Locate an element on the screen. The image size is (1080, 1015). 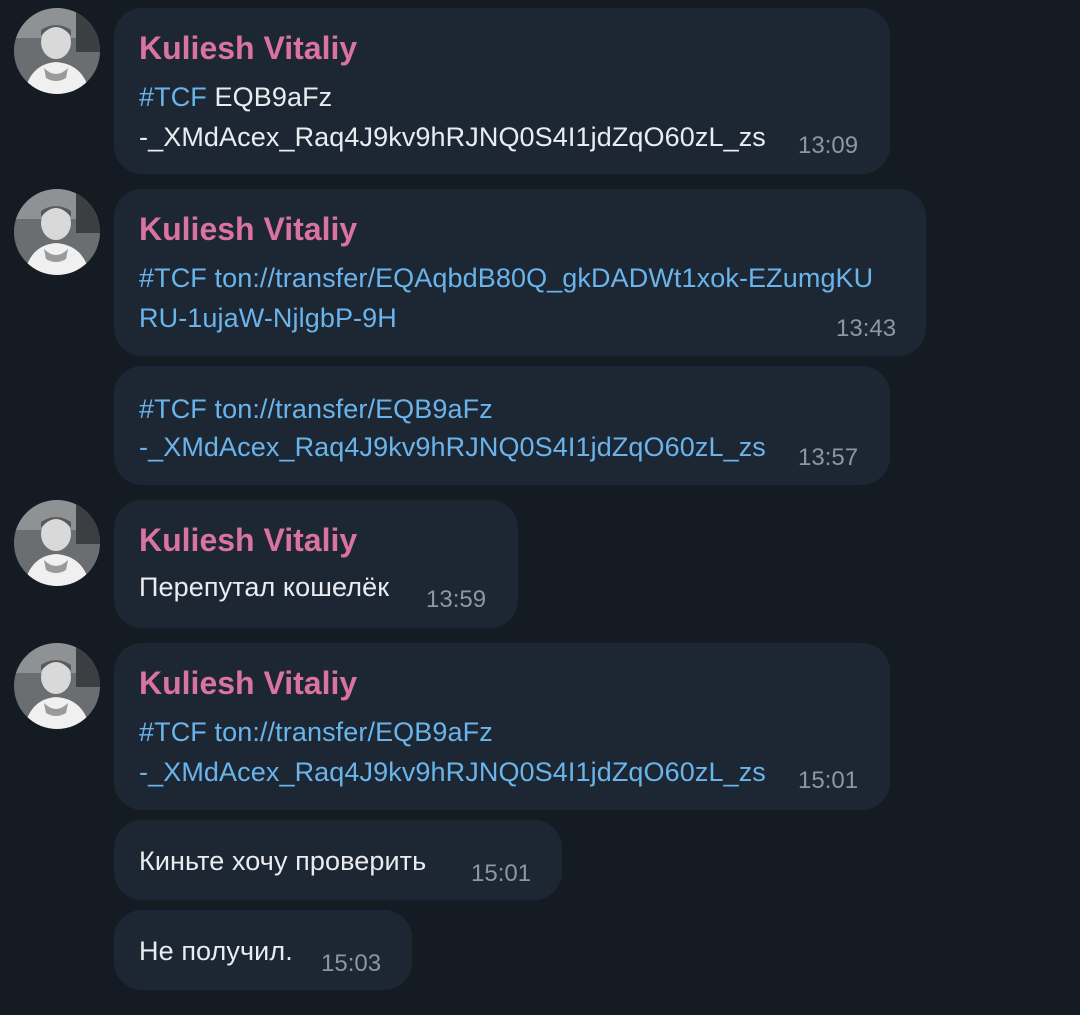
message-text-line: #TCF EQB9aFz is located at coordinates (235, 97).